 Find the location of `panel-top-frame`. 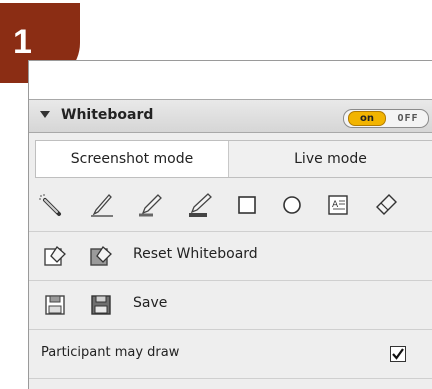

panel-top-frame is located at coordinates (230, 80).